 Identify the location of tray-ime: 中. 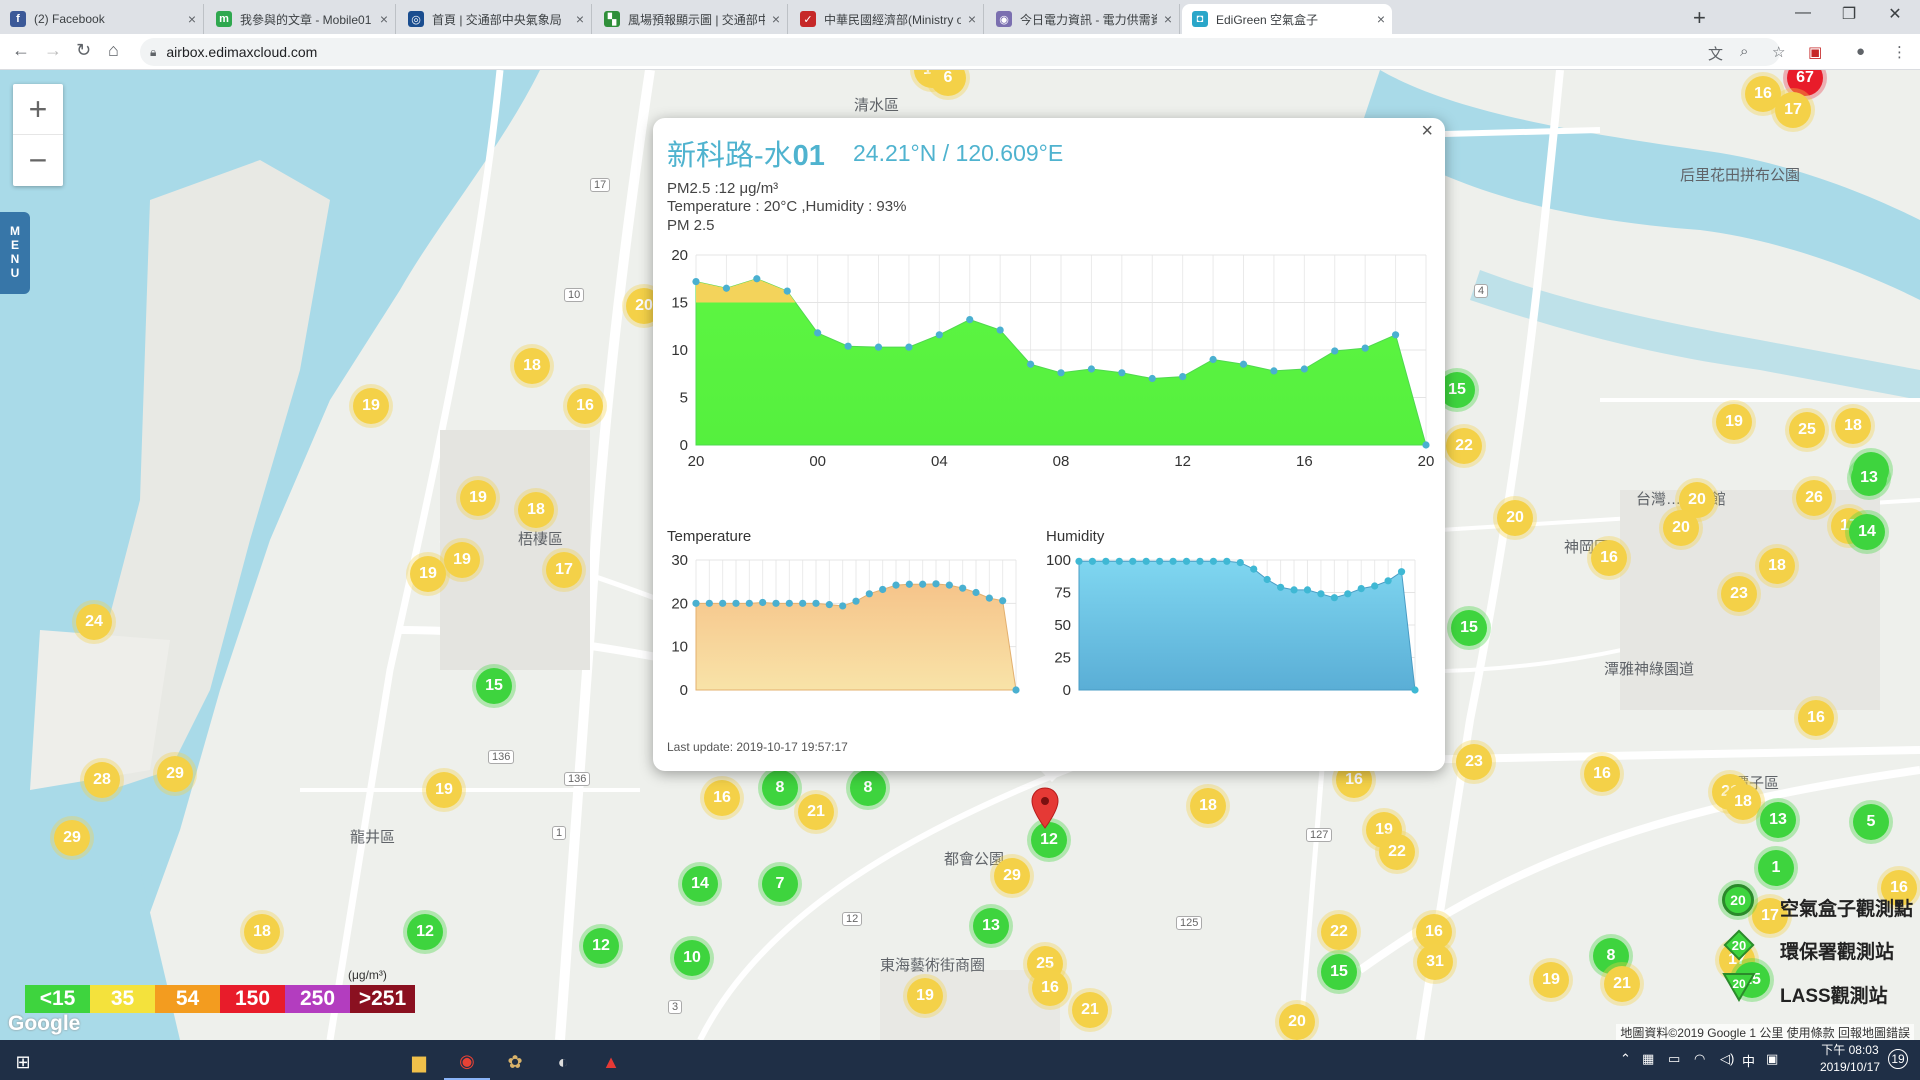
(1748, 1060).